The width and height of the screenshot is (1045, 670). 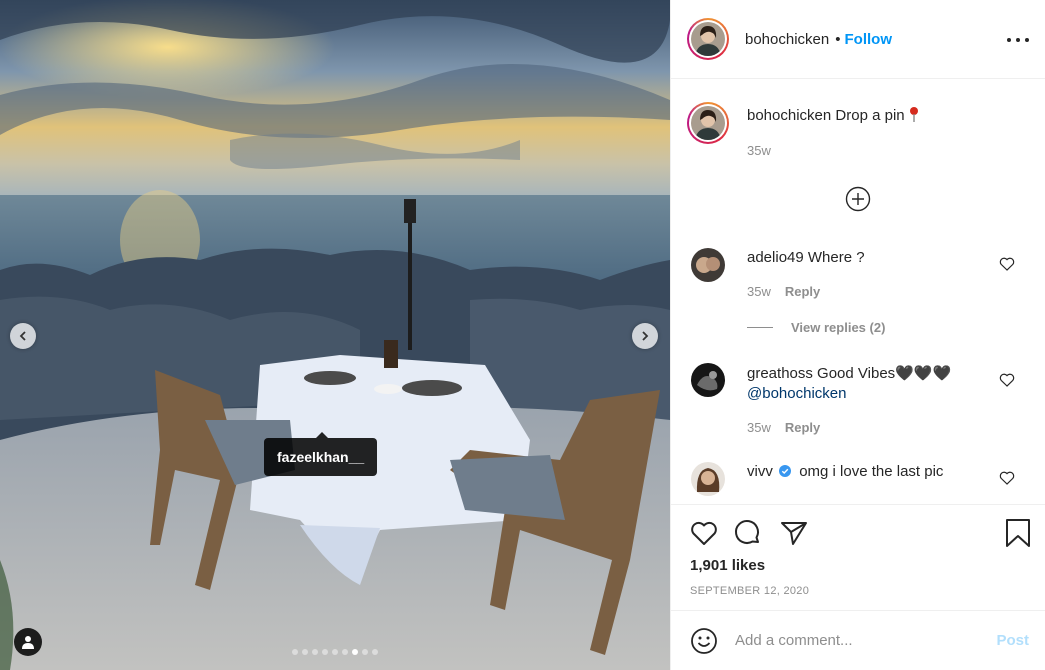 I want to click on mention-link: @bohochicken, so click(x=796, y=393).